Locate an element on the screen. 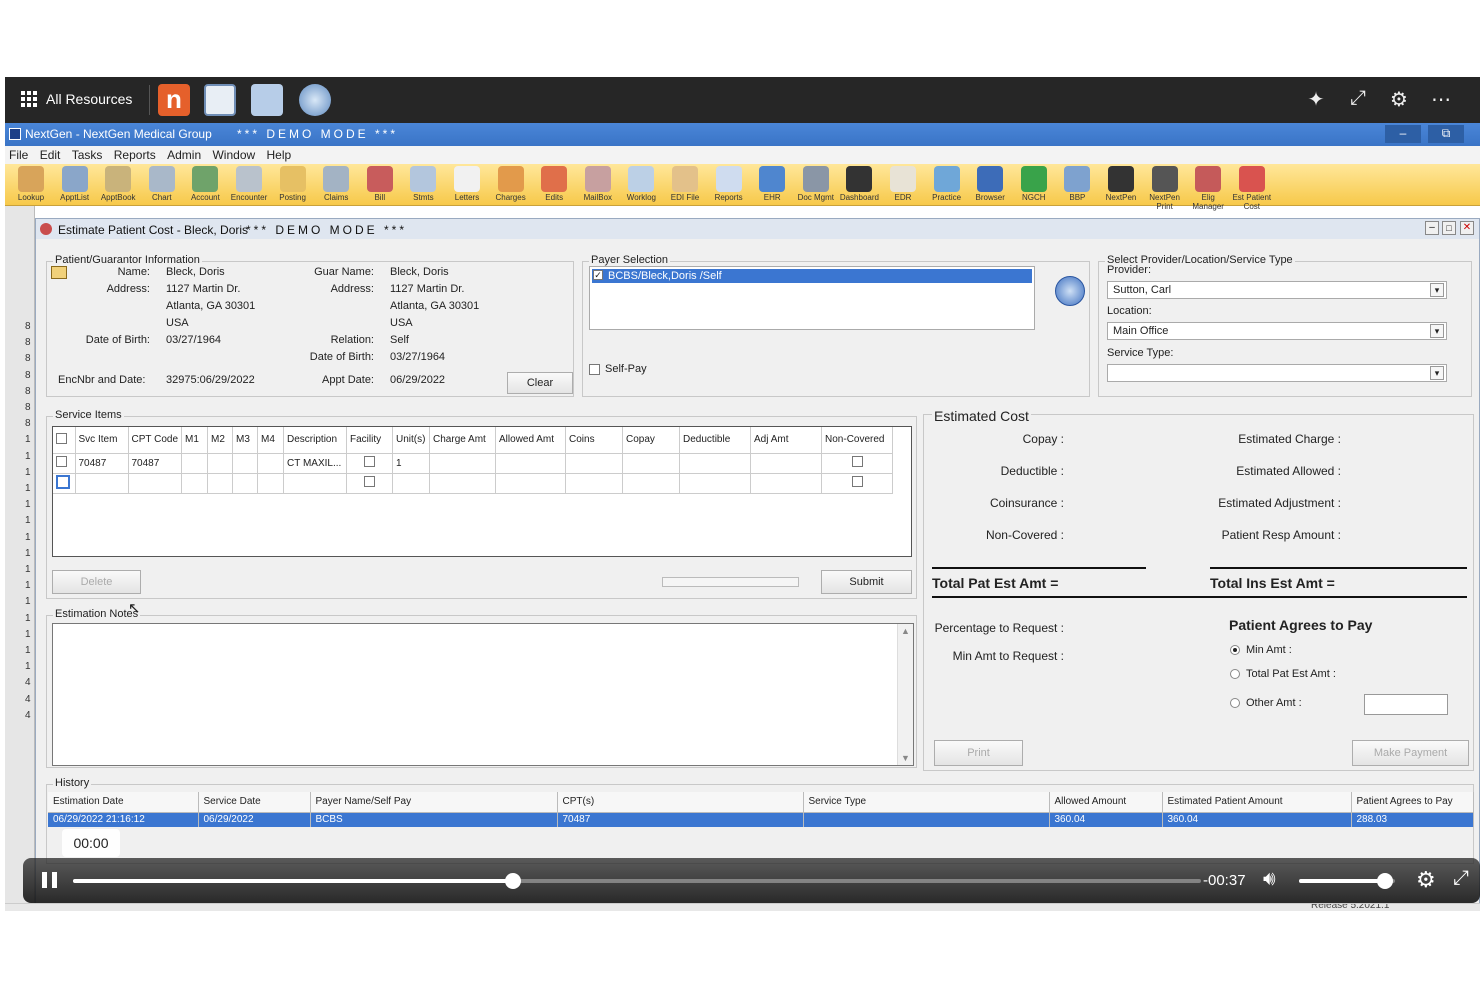  payer-list-item: ✓ BCBS/Bleck,Doris /Self is located at coordinates (812, 276).